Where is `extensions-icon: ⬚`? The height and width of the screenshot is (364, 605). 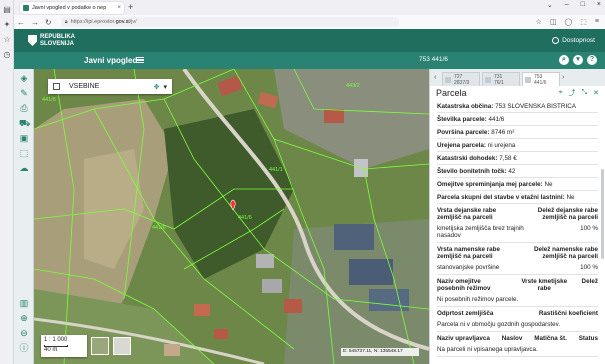
extensions-icon: ⬚ is located at coordinates (583, 22).